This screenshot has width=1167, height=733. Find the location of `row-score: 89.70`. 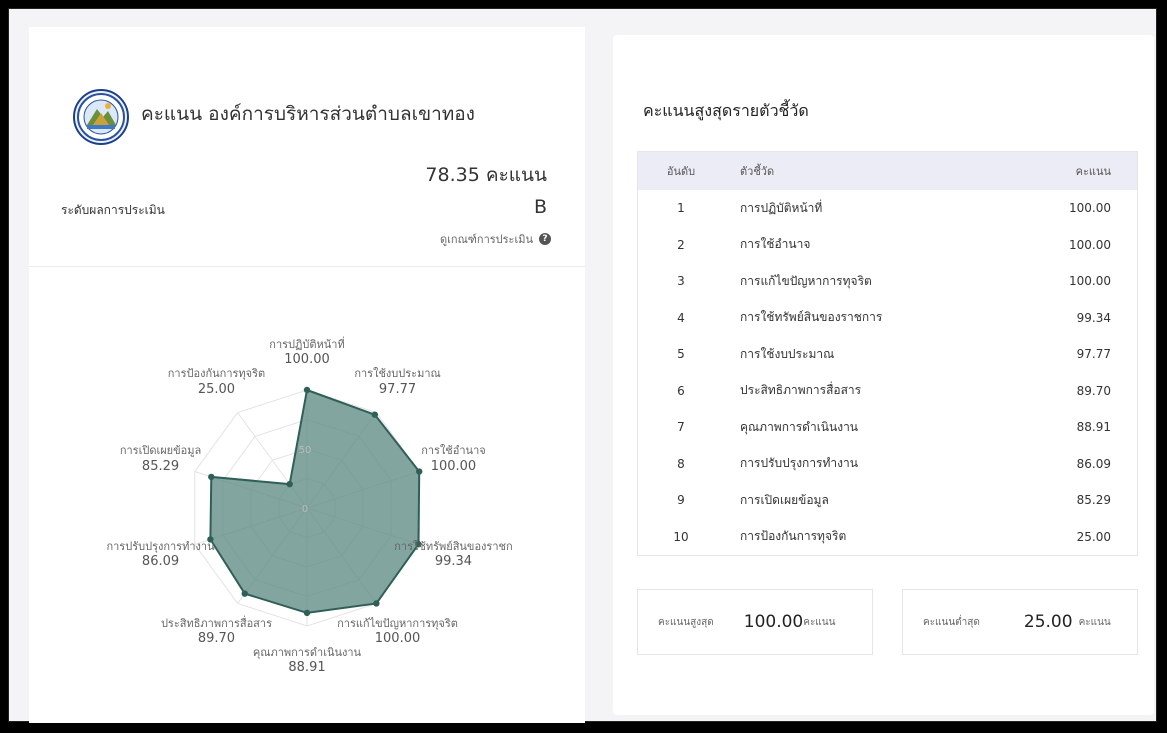

row-score: 89.70 is located at coordinates (1093, 390).